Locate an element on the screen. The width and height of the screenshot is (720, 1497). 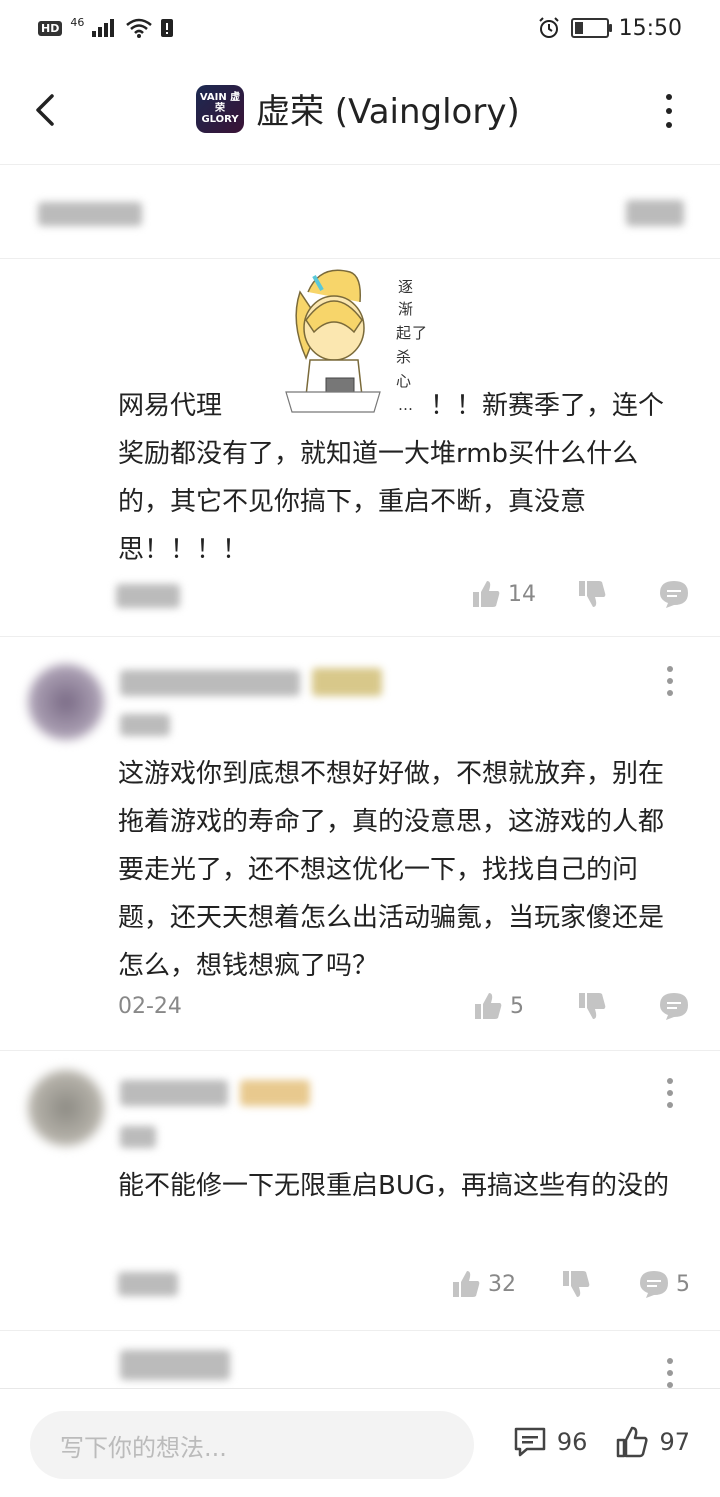
post-actions: 14 is located at coordinates (580, 594).